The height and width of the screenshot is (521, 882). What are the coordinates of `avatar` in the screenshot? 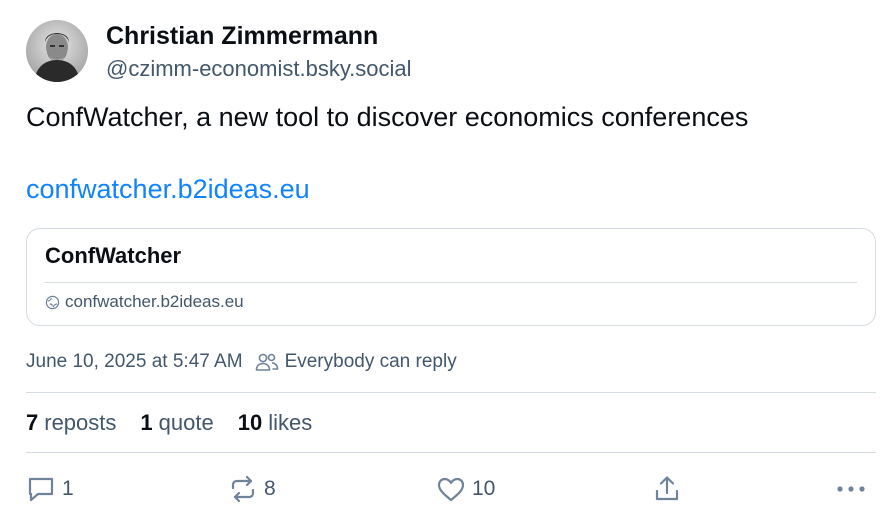 It's located at (57, 51).